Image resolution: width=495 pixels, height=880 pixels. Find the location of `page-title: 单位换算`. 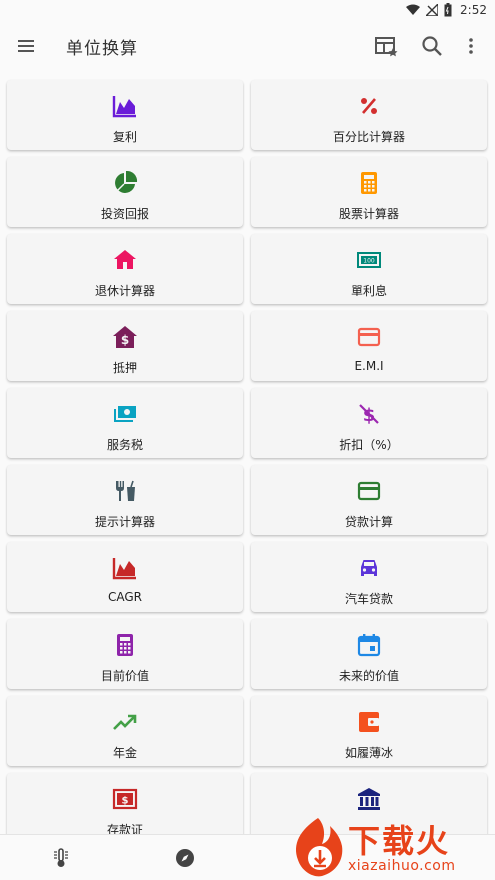

page-title: 单位换算 is located at coordinates (102, 49).